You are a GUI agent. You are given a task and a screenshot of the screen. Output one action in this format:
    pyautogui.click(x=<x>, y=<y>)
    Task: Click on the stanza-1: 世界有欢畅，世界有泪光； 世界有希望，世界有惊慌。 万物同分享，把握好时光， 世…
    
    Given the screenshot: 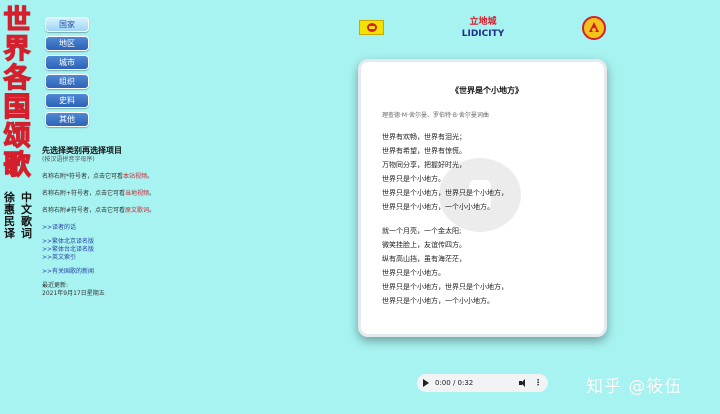 What is the action you would take?
    pyautogui.click(x=487, y=172)
    